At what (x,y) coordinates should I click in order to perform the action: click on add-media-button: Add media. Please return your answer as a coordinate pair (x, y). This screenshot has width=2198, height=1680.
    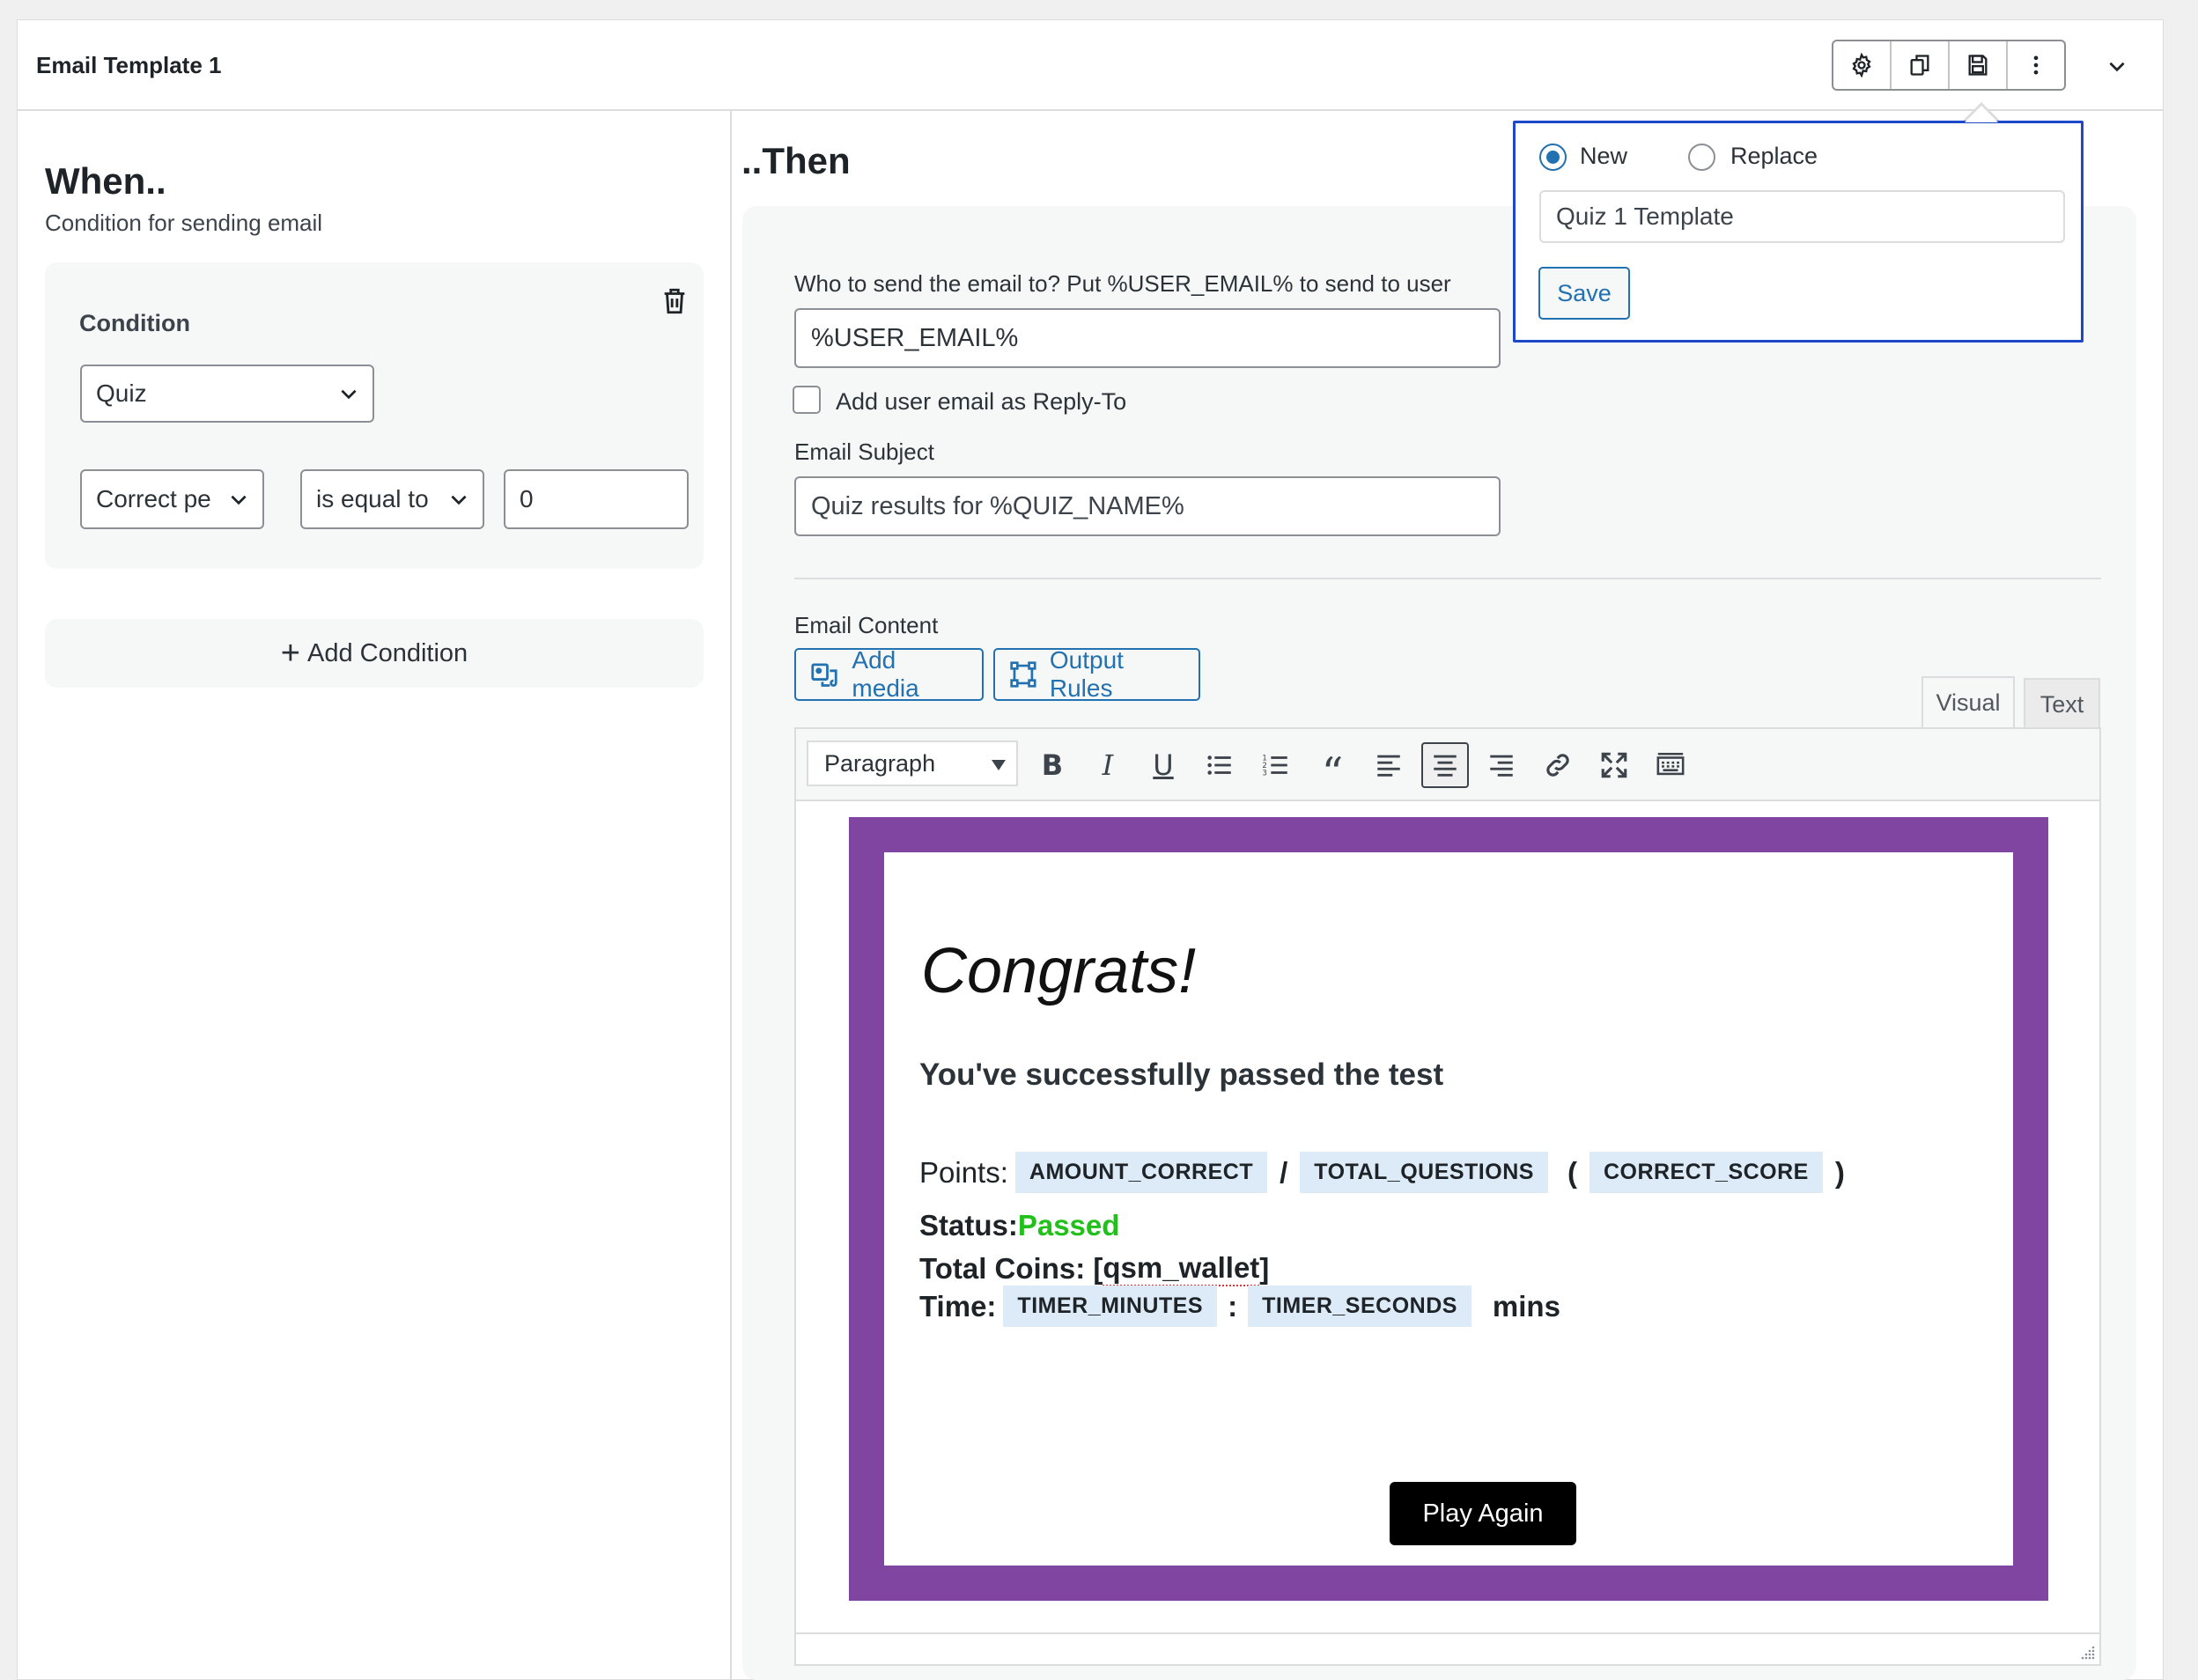
    Looking at the image, I should click on (889, 674).